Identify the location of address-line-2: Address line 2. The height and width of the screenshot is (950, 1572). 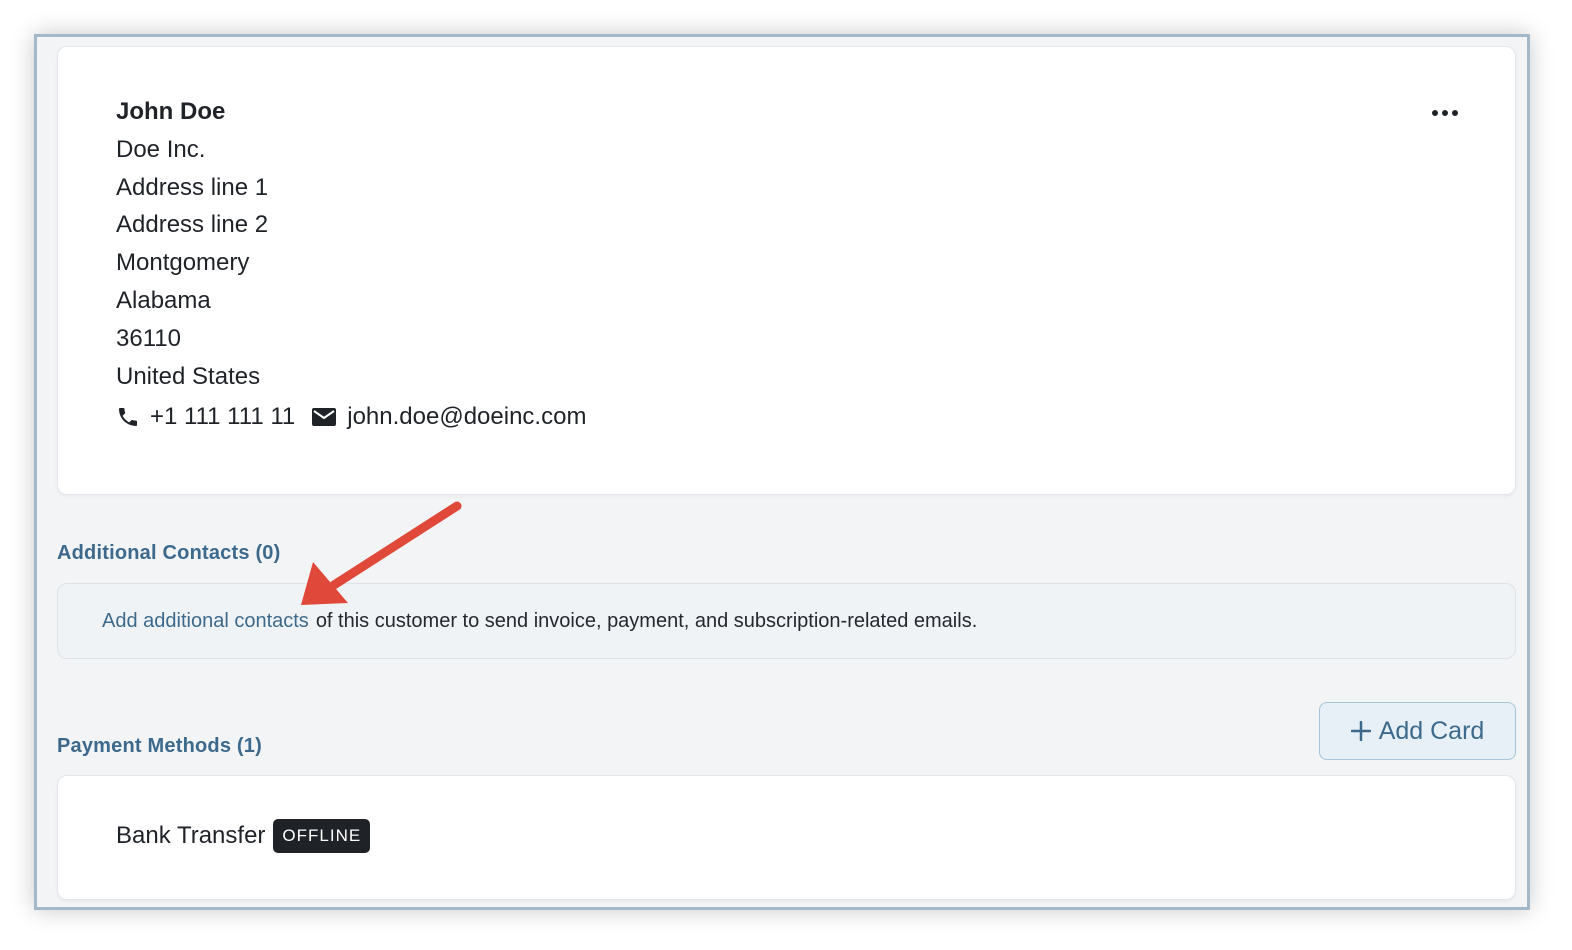
(192, 225).